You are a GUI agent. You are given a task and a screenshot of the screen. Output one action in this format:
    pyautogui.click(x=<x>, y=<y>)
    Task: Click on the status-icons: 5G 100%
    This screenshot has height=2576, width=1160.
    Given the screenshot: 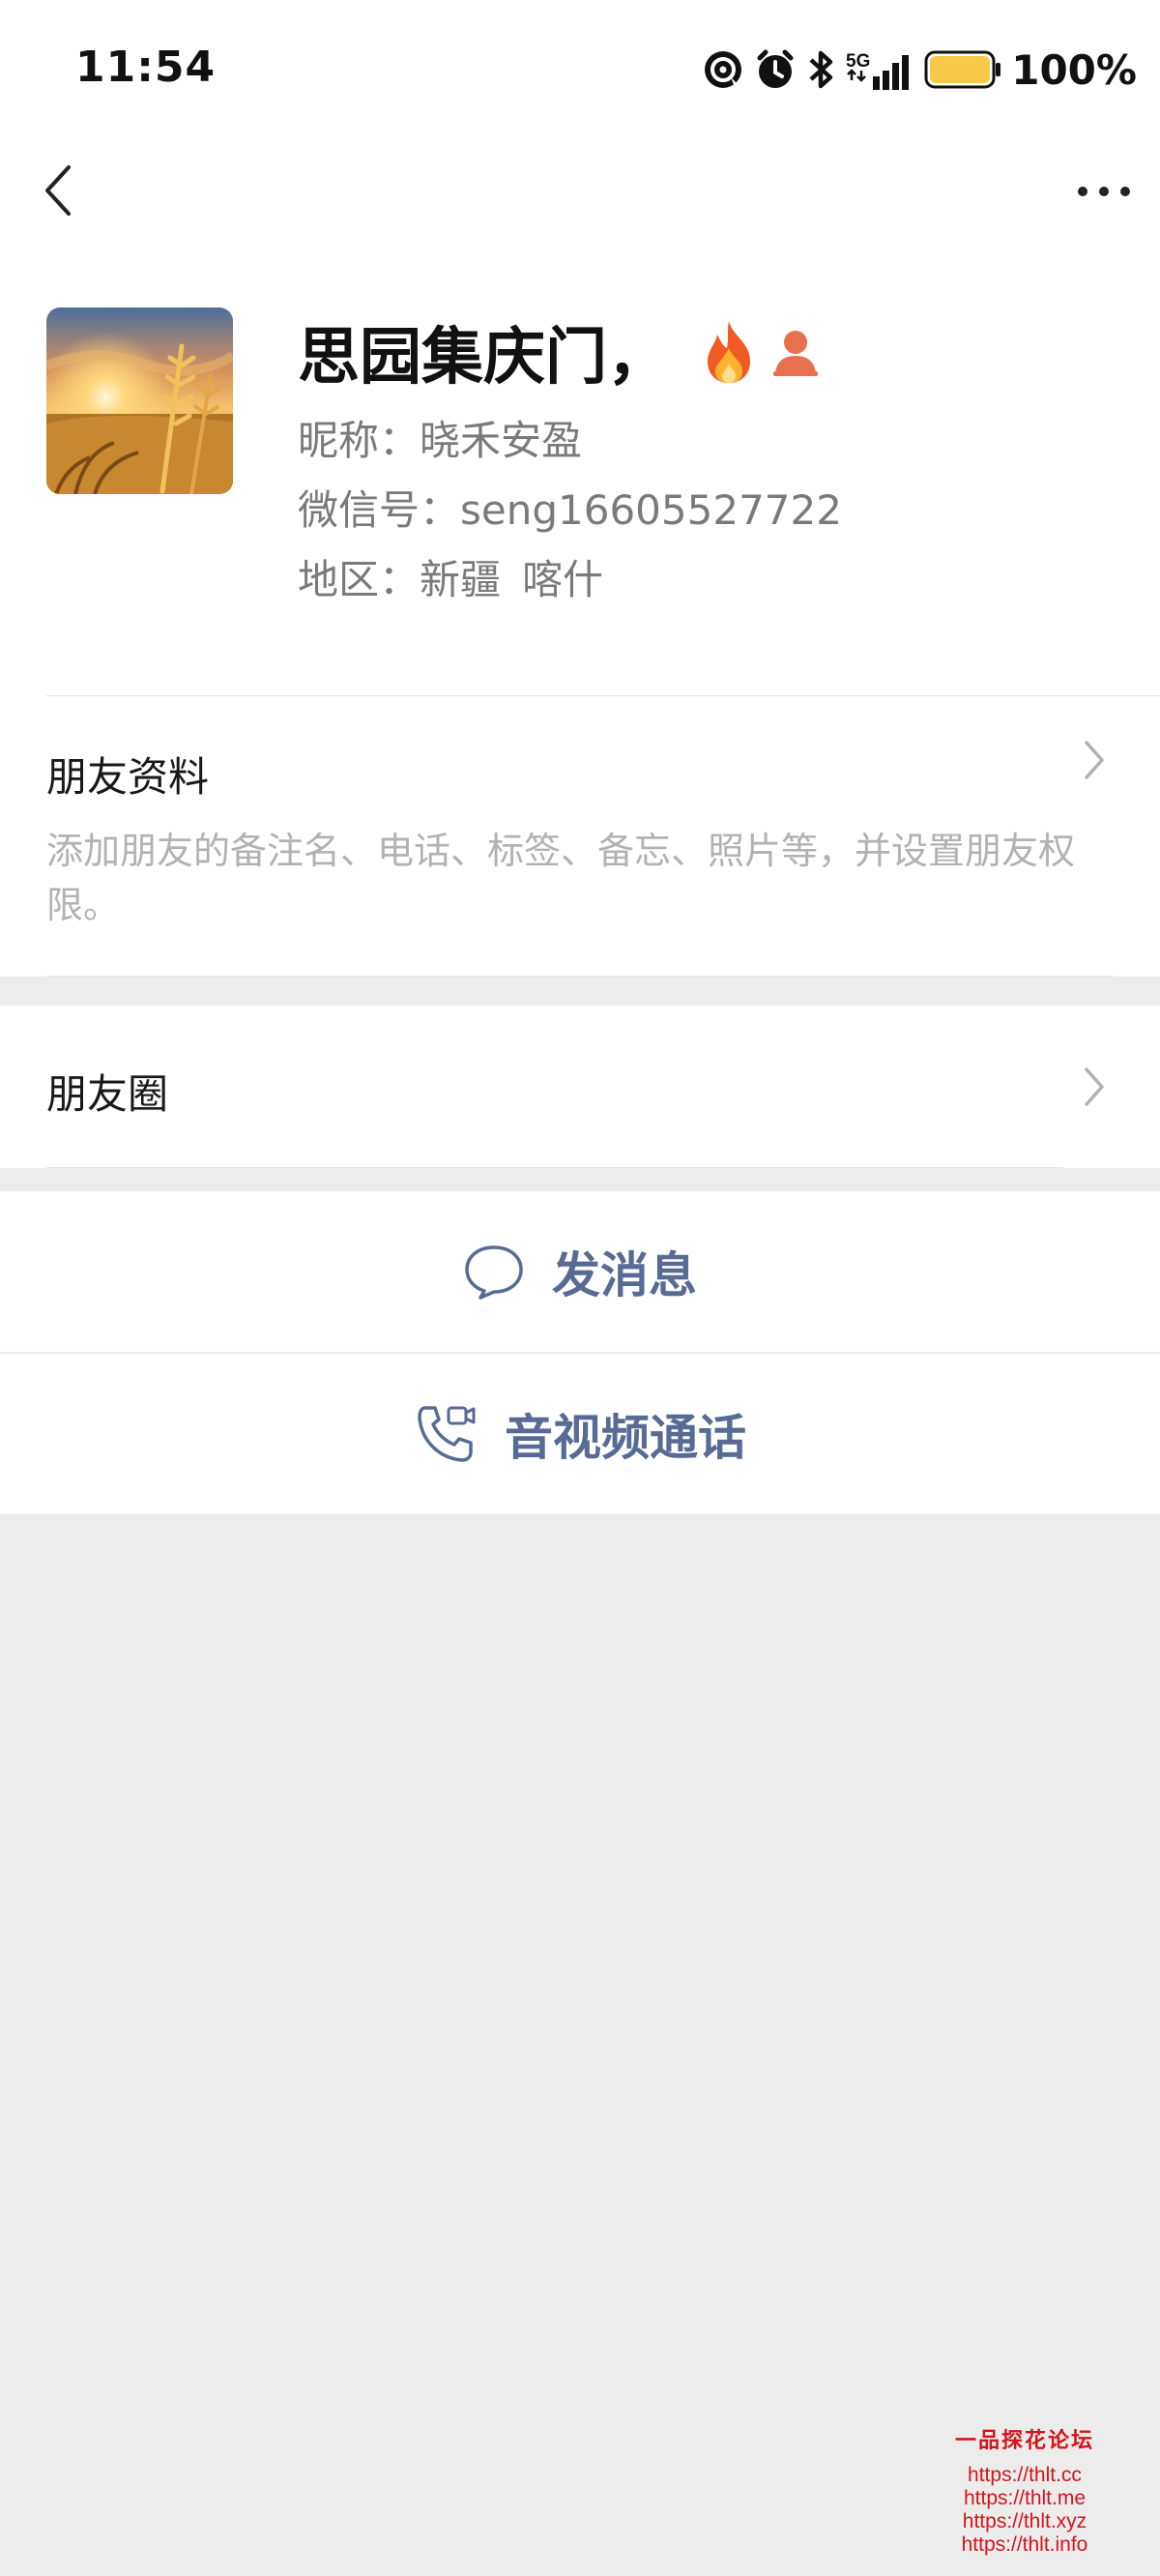 What is the action you would take?
    pyautogui.click(x=914, y=69)
    